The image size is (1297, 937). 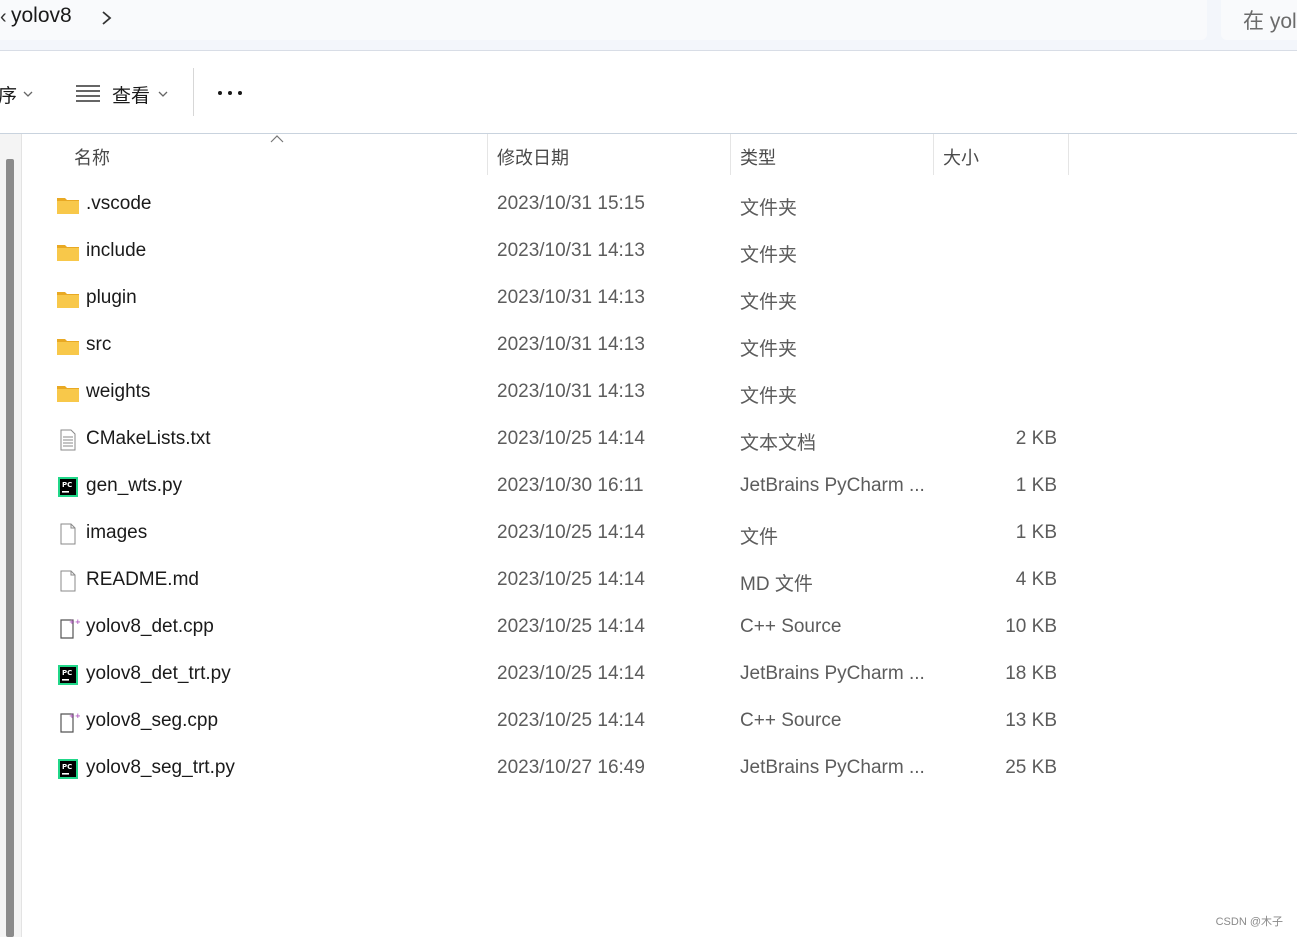 I want to click on chevron-right-icon, so click(x=107, y=18).